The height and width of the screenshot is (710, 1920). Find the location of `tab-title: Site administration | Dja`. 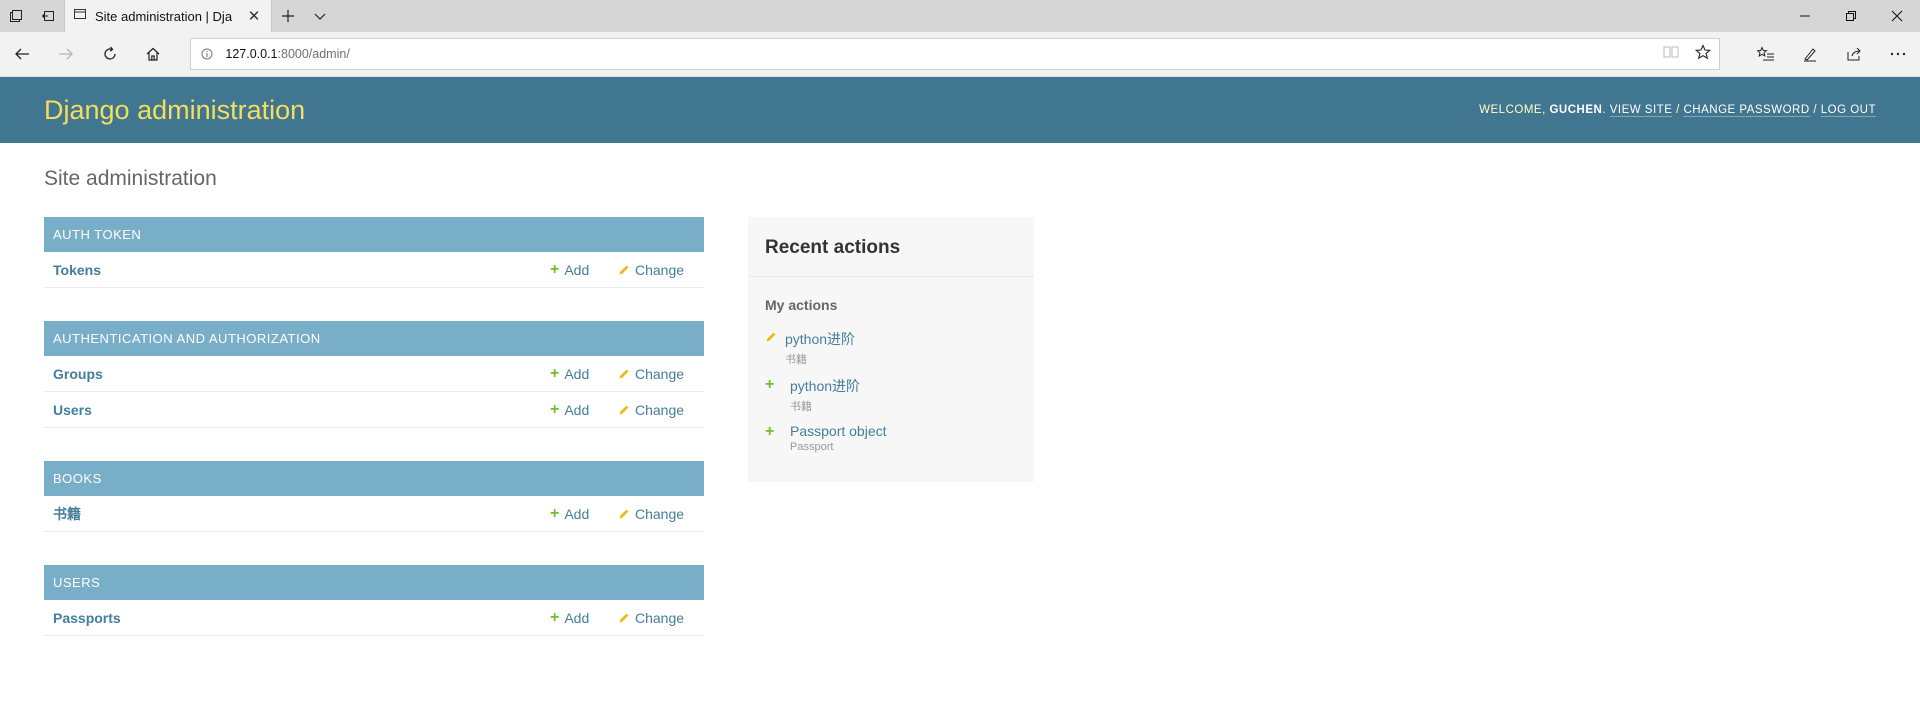

tab-title: Site administration | Dja is located at coordinates (164, 16).